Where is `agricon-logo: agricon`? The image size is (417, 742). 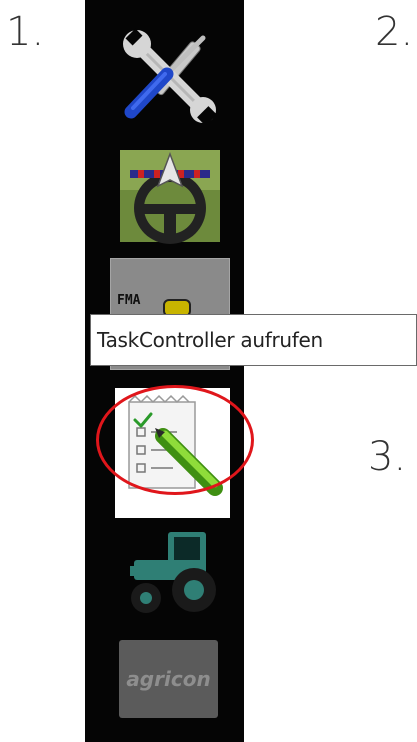 agricon-logo: agricon is located at coordinates (168, 679).